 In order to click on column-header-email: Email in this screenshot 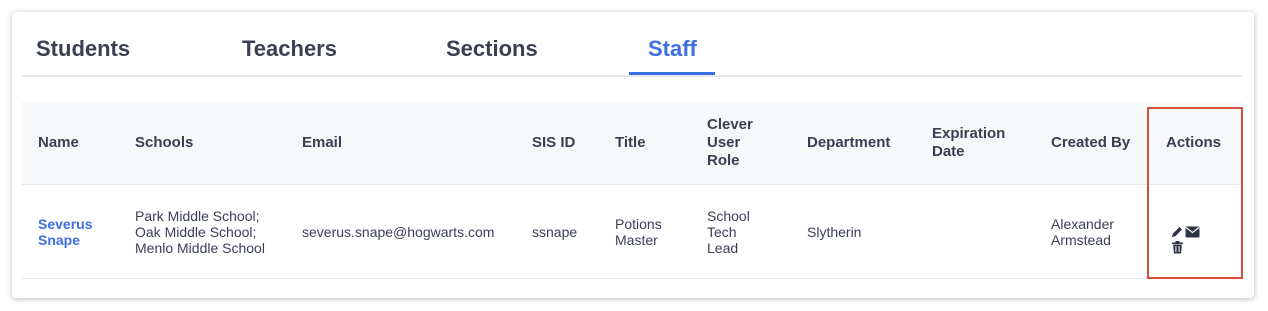, I will do `click(322, 142)`.